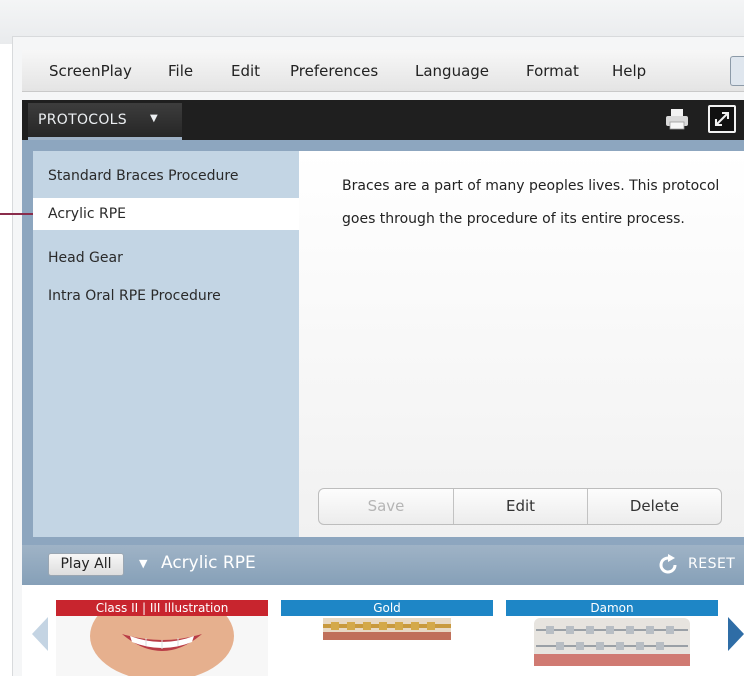 Image resolution: width=744 pixels, height=676 pixels. Describe the element at coordinates (154, 118) in the screenshot. I see `dropdown-arrow-icon: ▼` at that location.